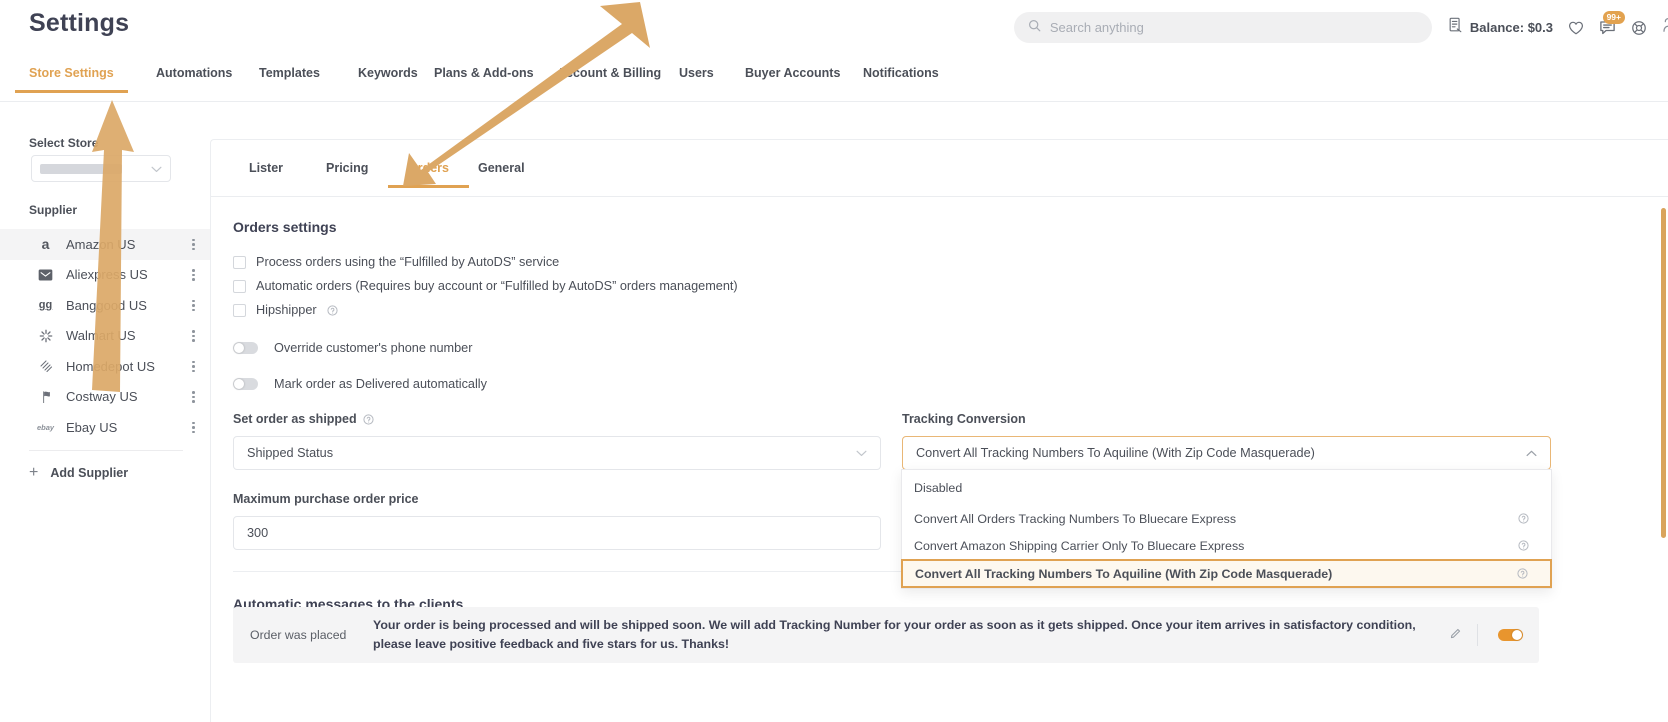  Describe the element at coordinates (1226, 487) in the screenshot. I see `dropdown-option-disabled: Disabled` at that location.